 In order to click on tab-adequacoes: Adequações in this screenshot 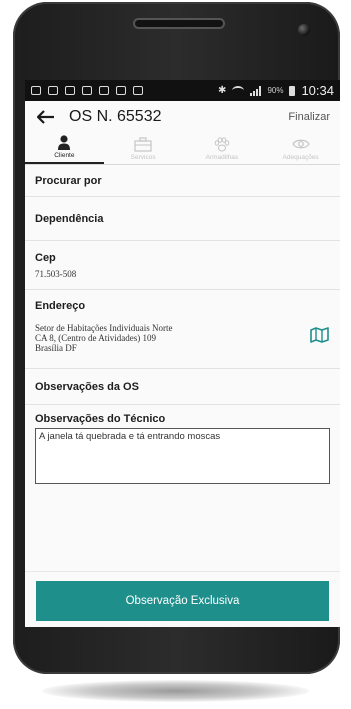, I will do `click(300, 148)`.